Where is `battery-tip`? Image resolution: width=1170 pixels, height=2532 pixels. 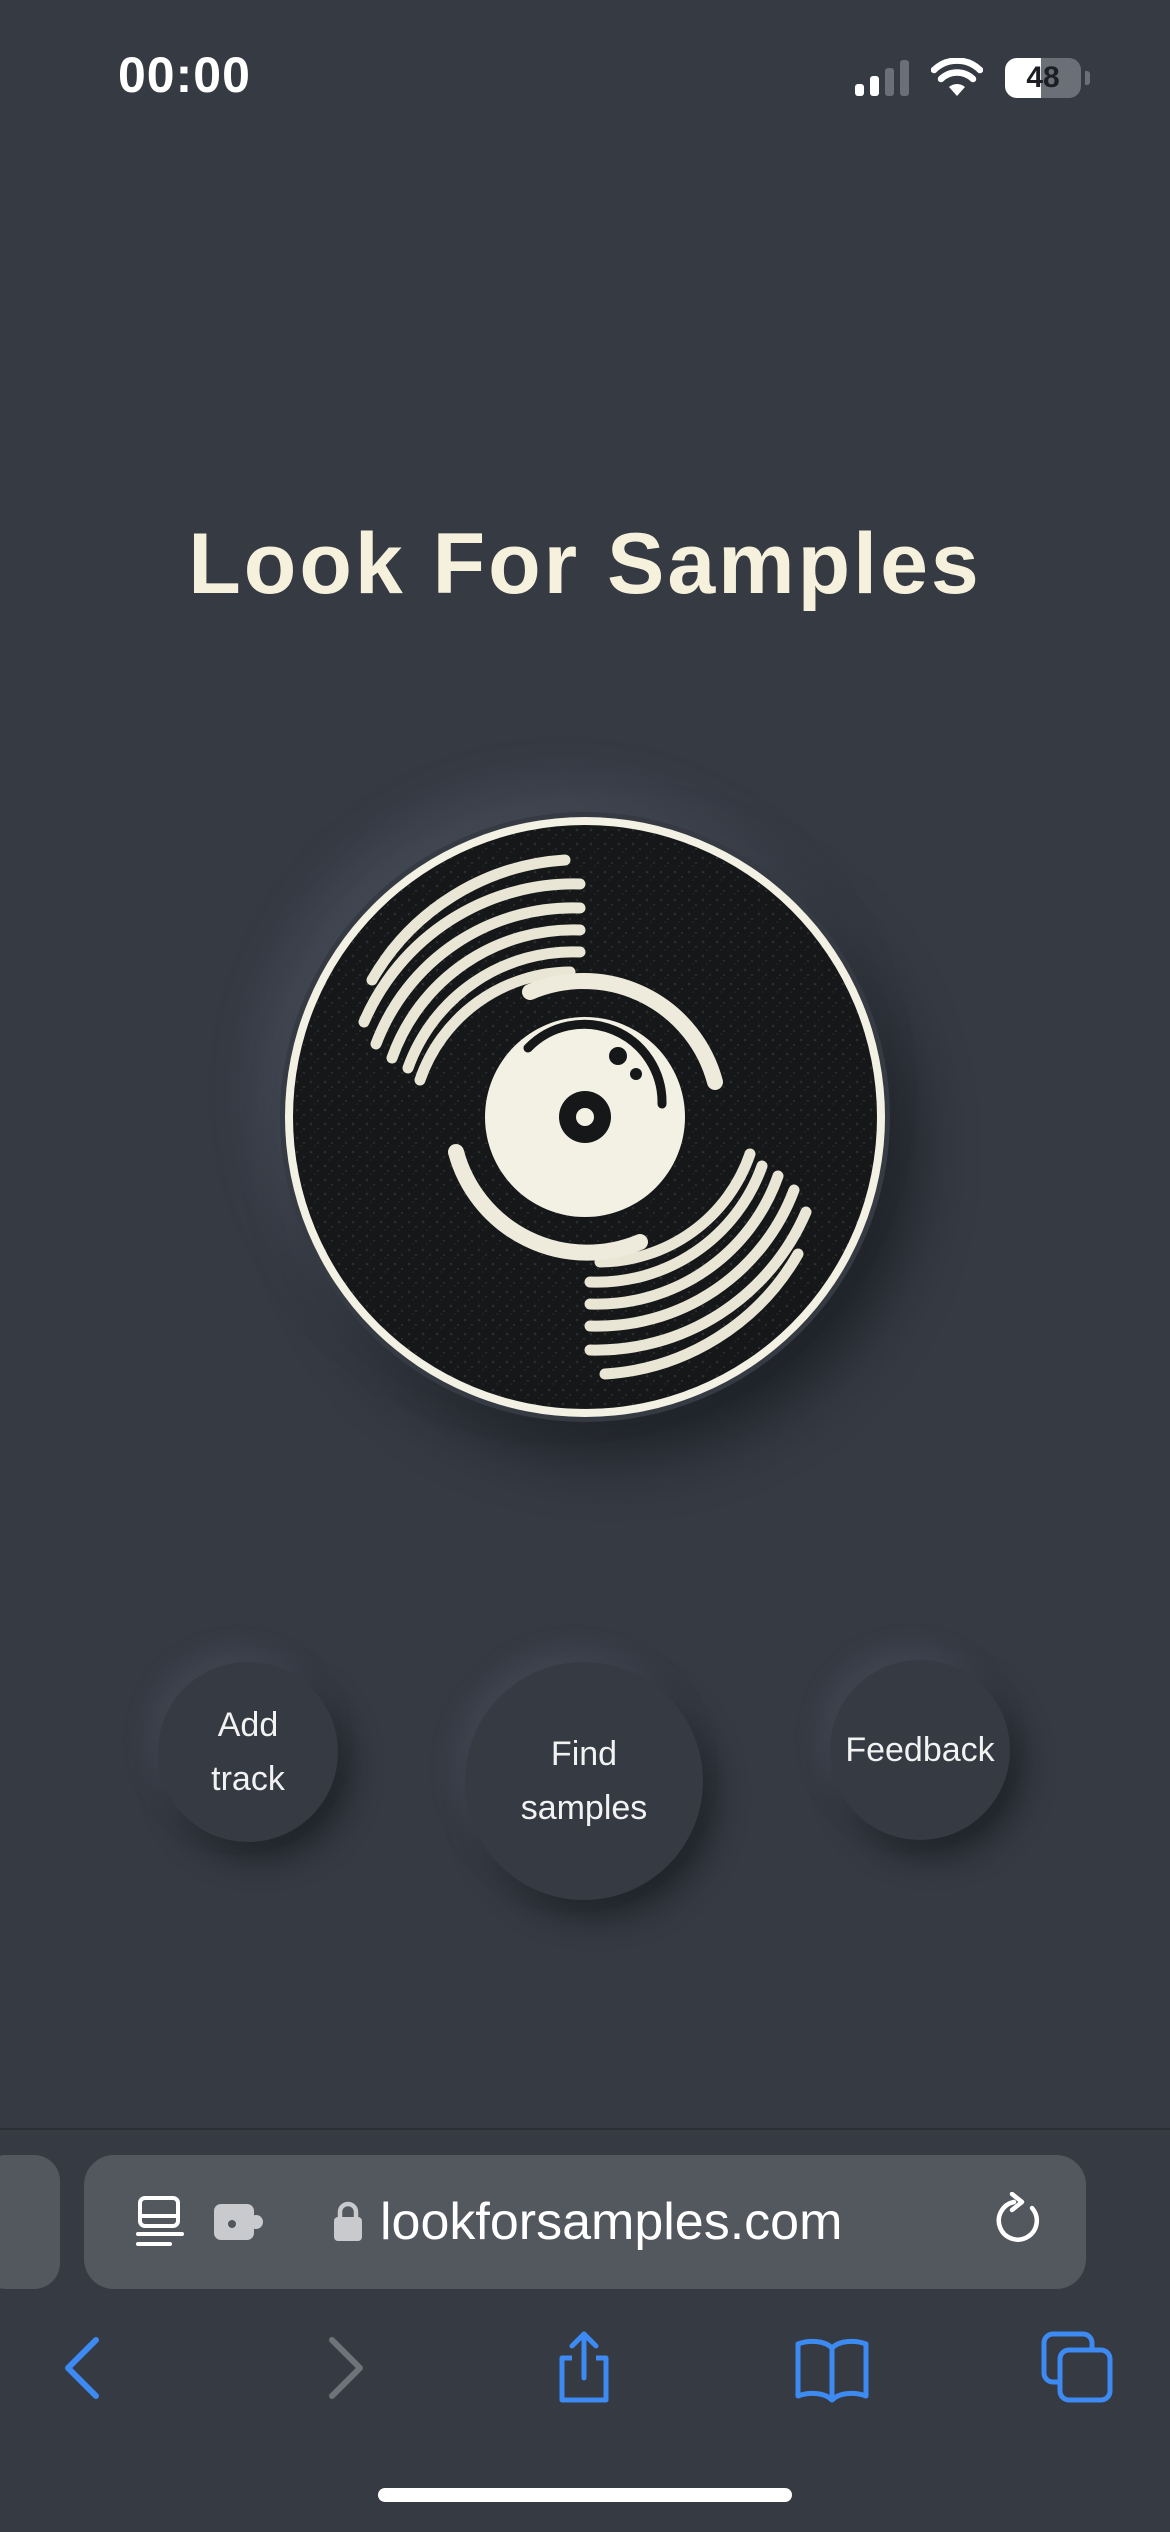
battery-tip is located at coordinates (1087, 78).